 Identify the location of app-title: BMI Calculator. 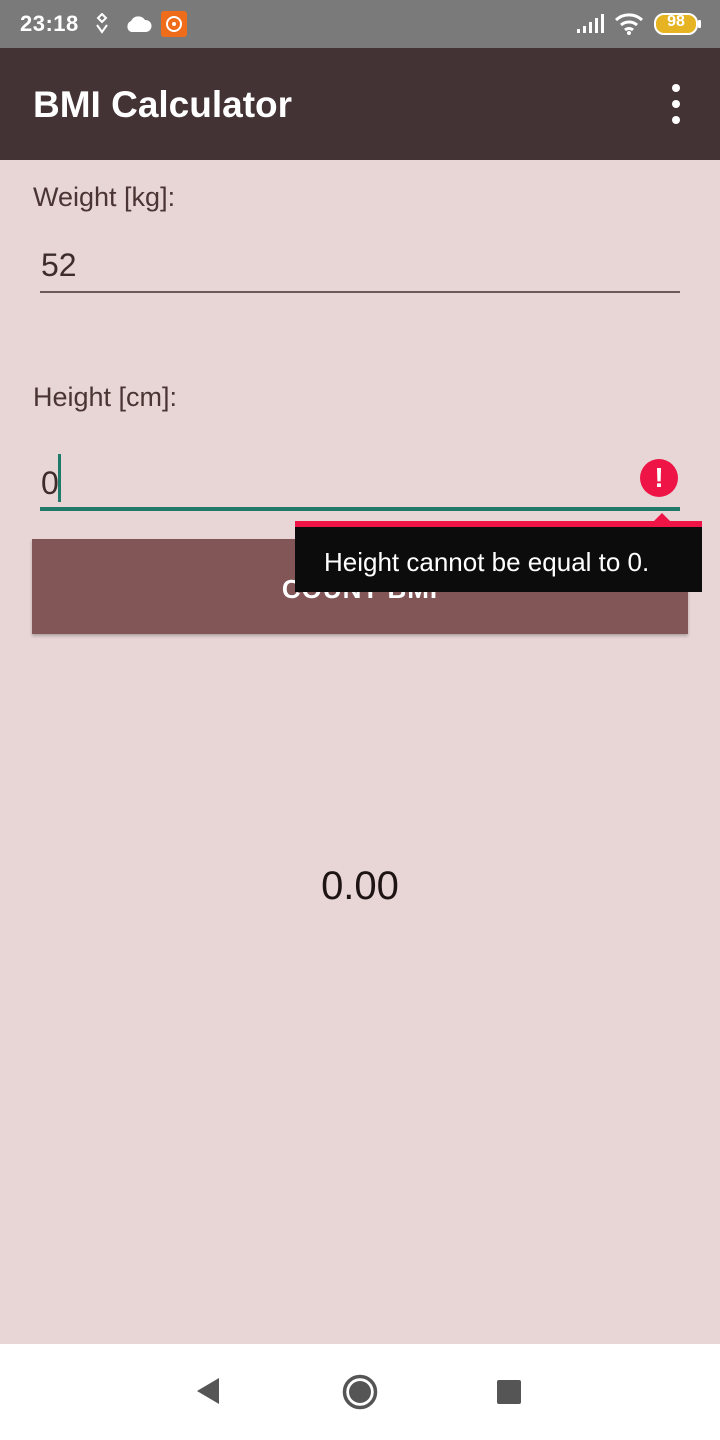
(163, 104).